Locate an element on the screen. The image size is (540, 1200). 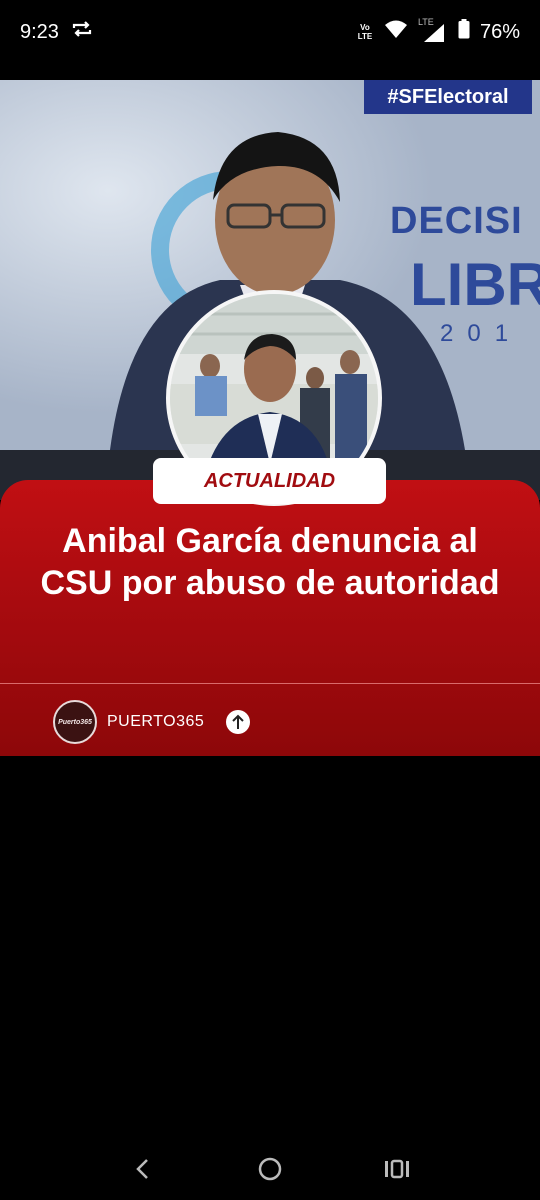
home-icon is located at coordinates (270, 1169).